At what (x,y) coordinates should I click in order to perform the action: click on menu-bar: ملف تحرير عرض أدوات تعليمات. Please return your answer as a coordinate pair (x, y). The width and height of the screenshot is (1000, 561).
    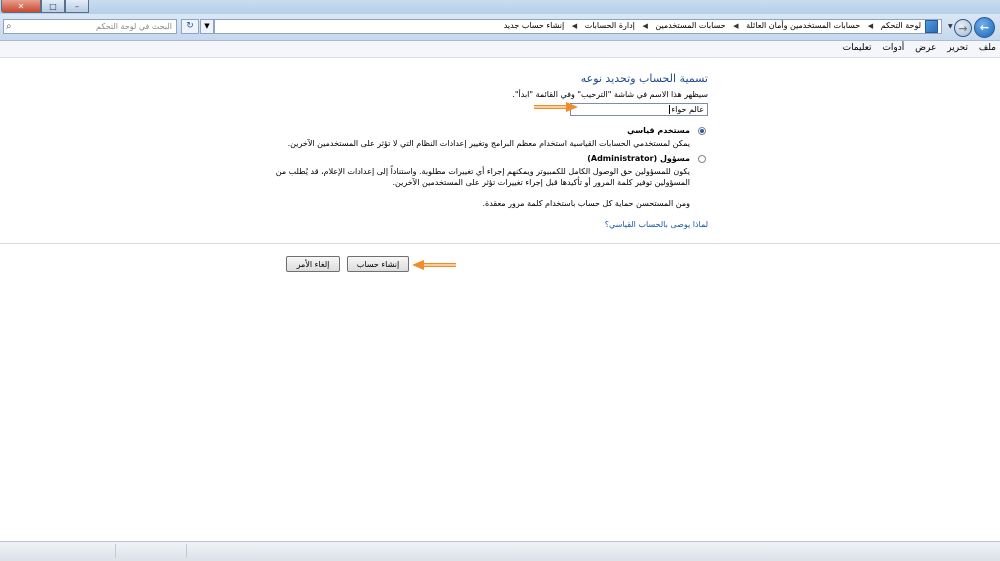
    Looking at the image, I should click on (500, 49).